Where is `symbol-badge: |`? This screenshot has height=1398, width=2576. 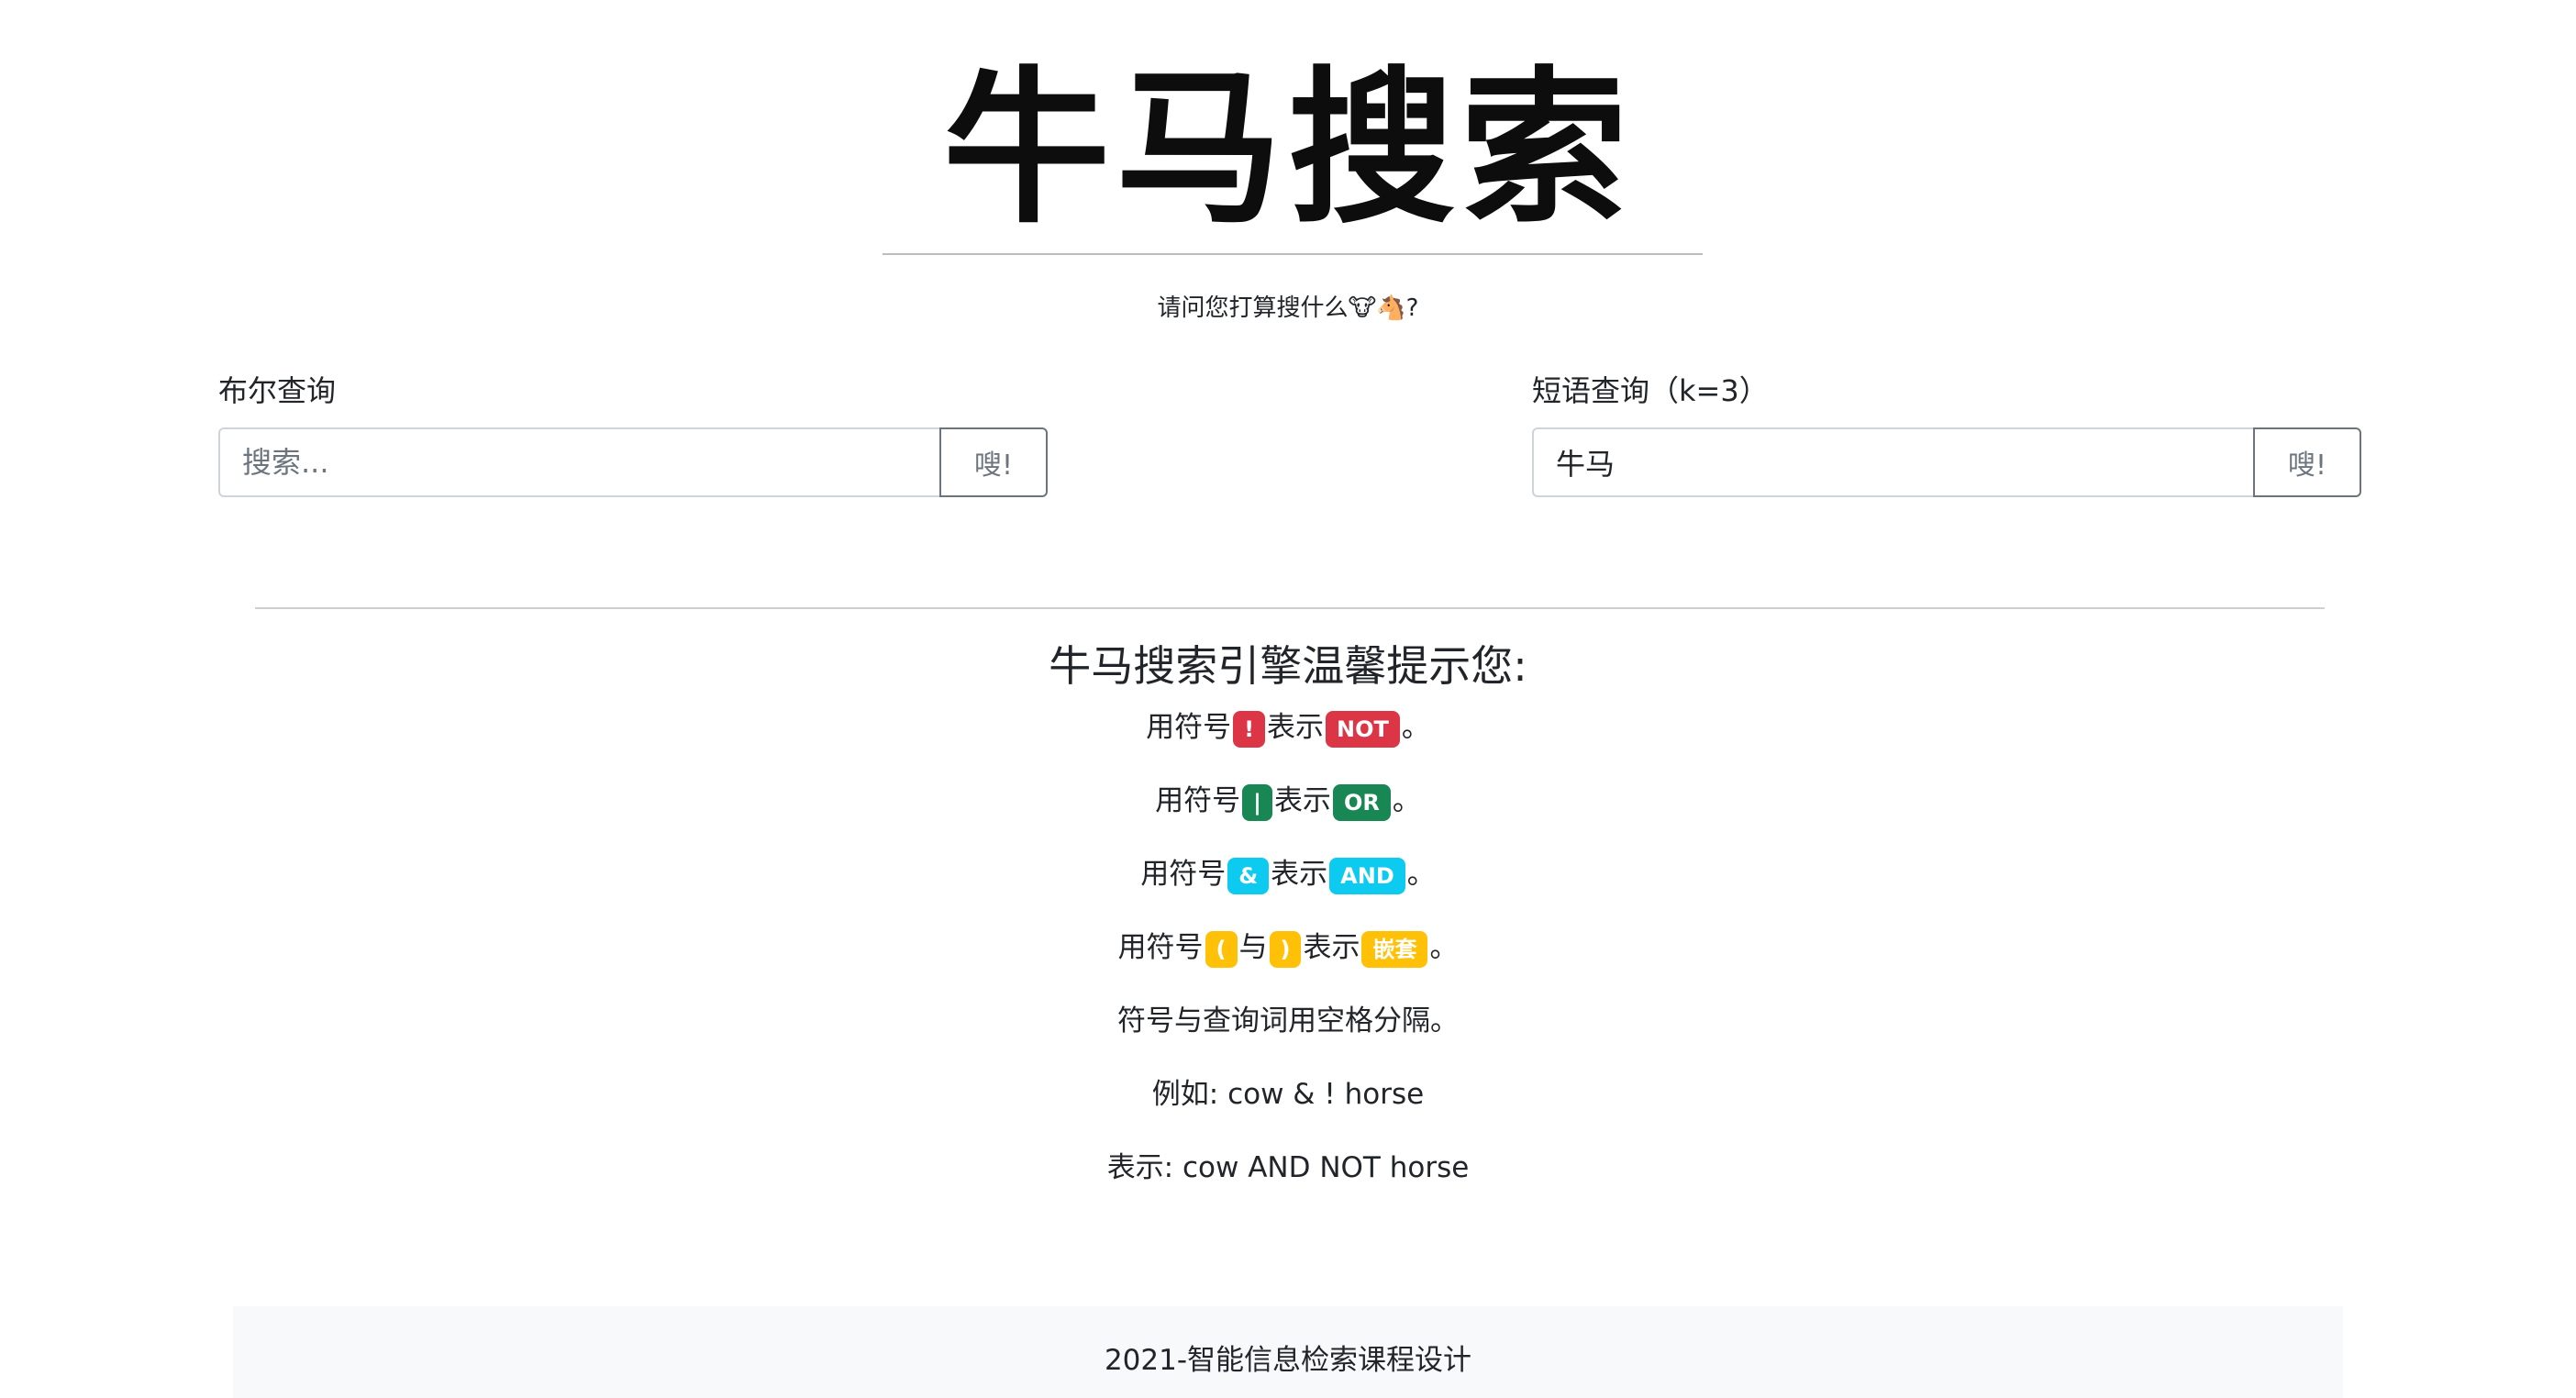
symbol-badge: | is located at coordinates (1257, 802).